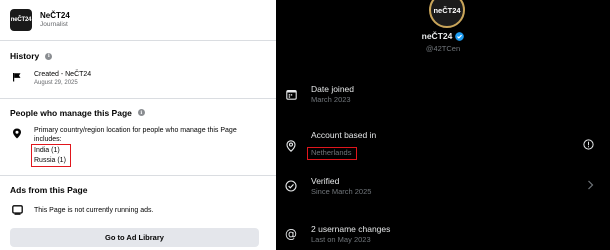 The image size is (610, 250). What do you see at coordinates (291, 146) in the screenshot?
I see `location-icon` at bounding box center [291, 146].